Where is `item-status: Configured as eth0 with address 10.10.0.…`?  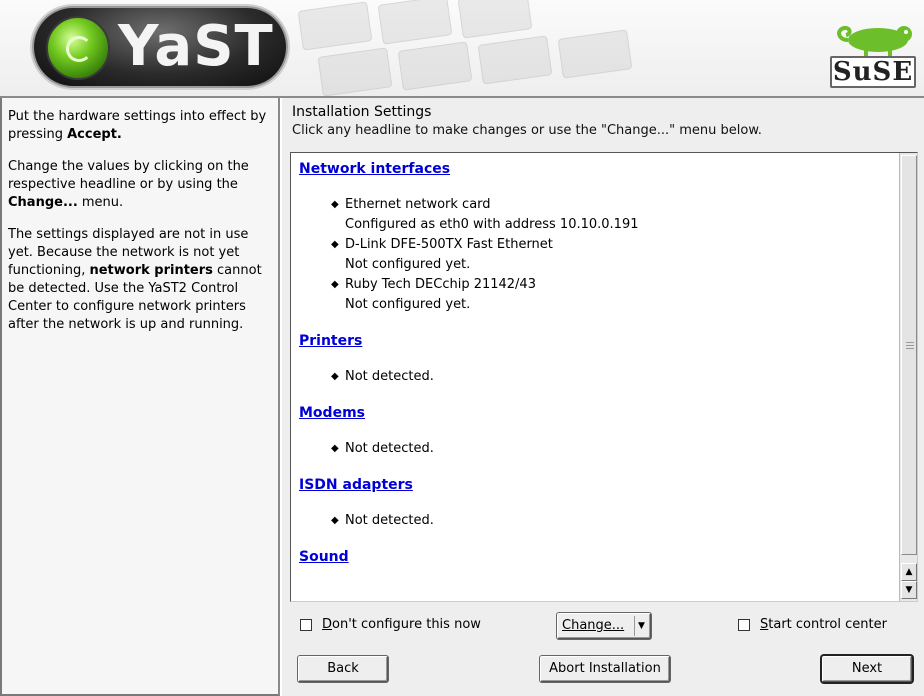
item-status: Configured as eth0 with address 10.10.0.… is located at coordinates (492, 224).